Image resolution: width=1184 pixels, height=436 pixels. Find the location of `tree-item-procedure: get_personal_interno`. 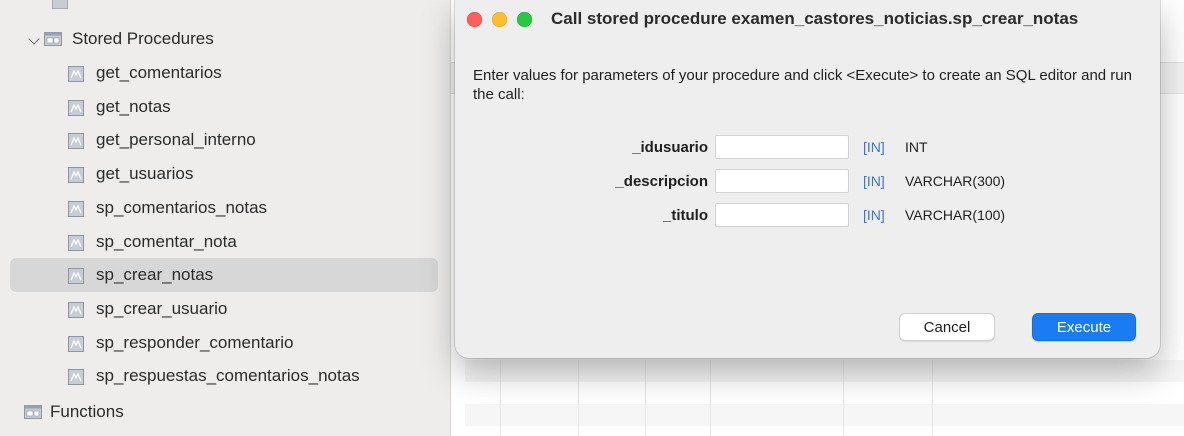

tree-item-procedure: get_personal_interno is located at coordinates (225, 140).